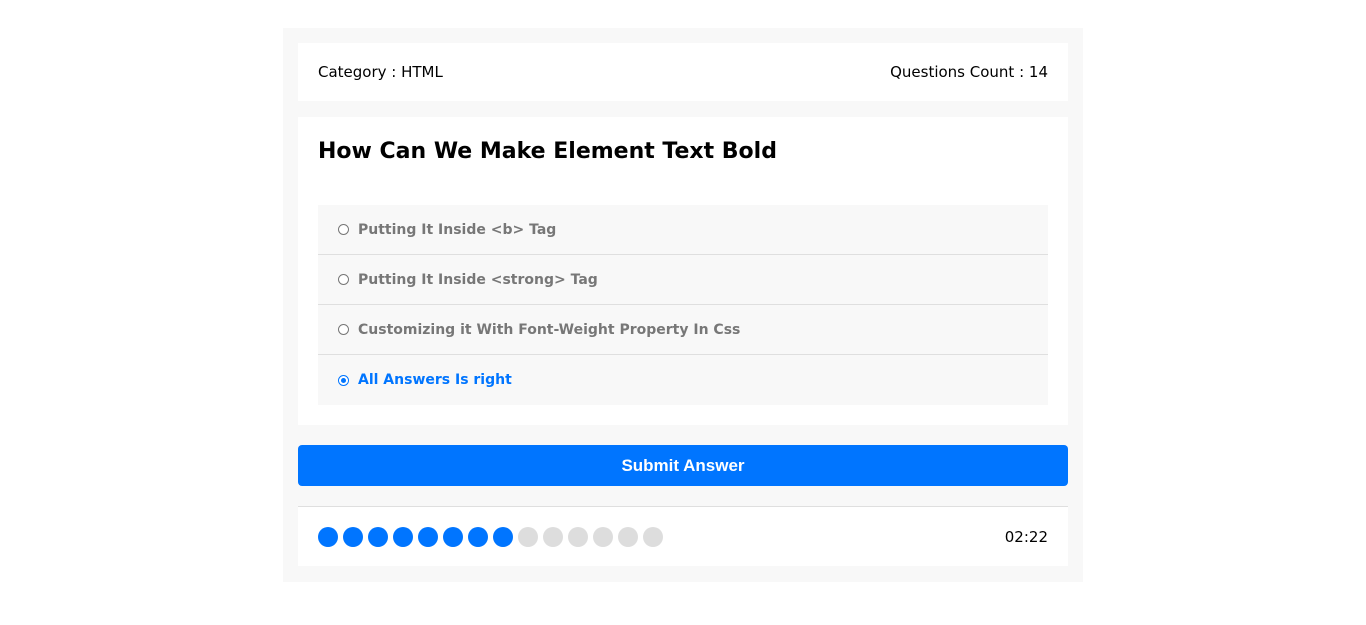 This screenshot has width=1366, height=625. I want to click on progress-bullets, so click(493, 536).